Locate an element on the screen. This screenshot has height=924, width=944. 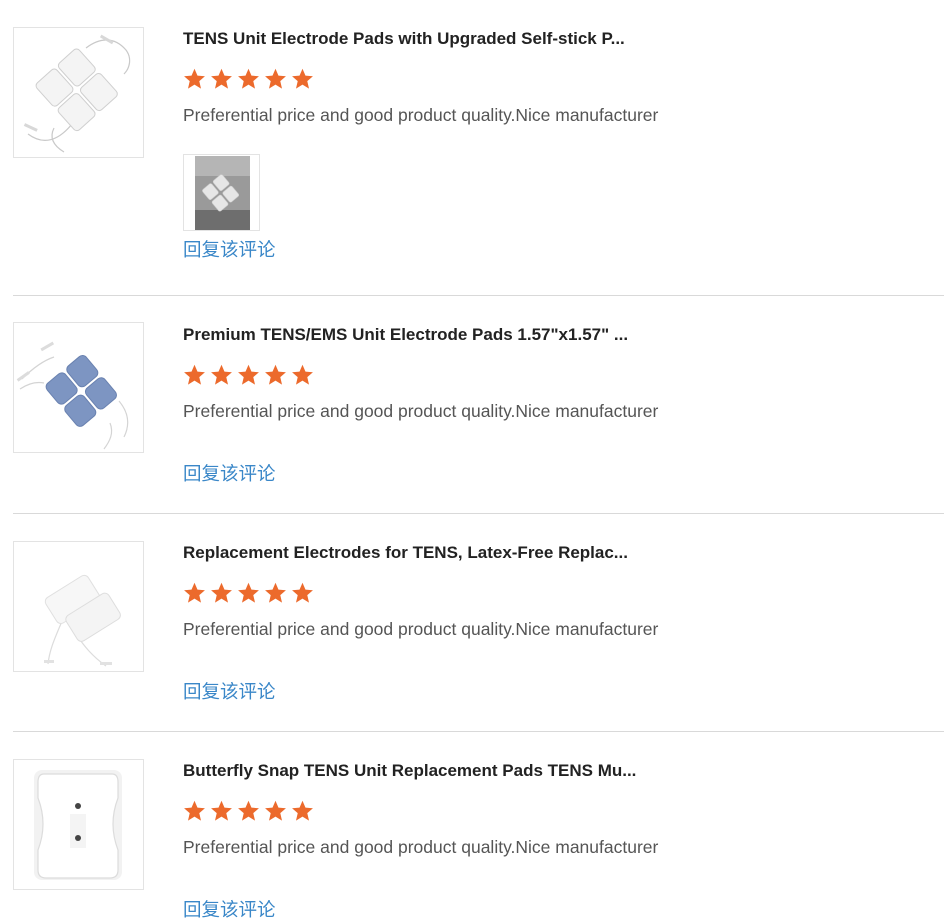
rectangular-electrode-pads-image is located at coordinates (78, 606).